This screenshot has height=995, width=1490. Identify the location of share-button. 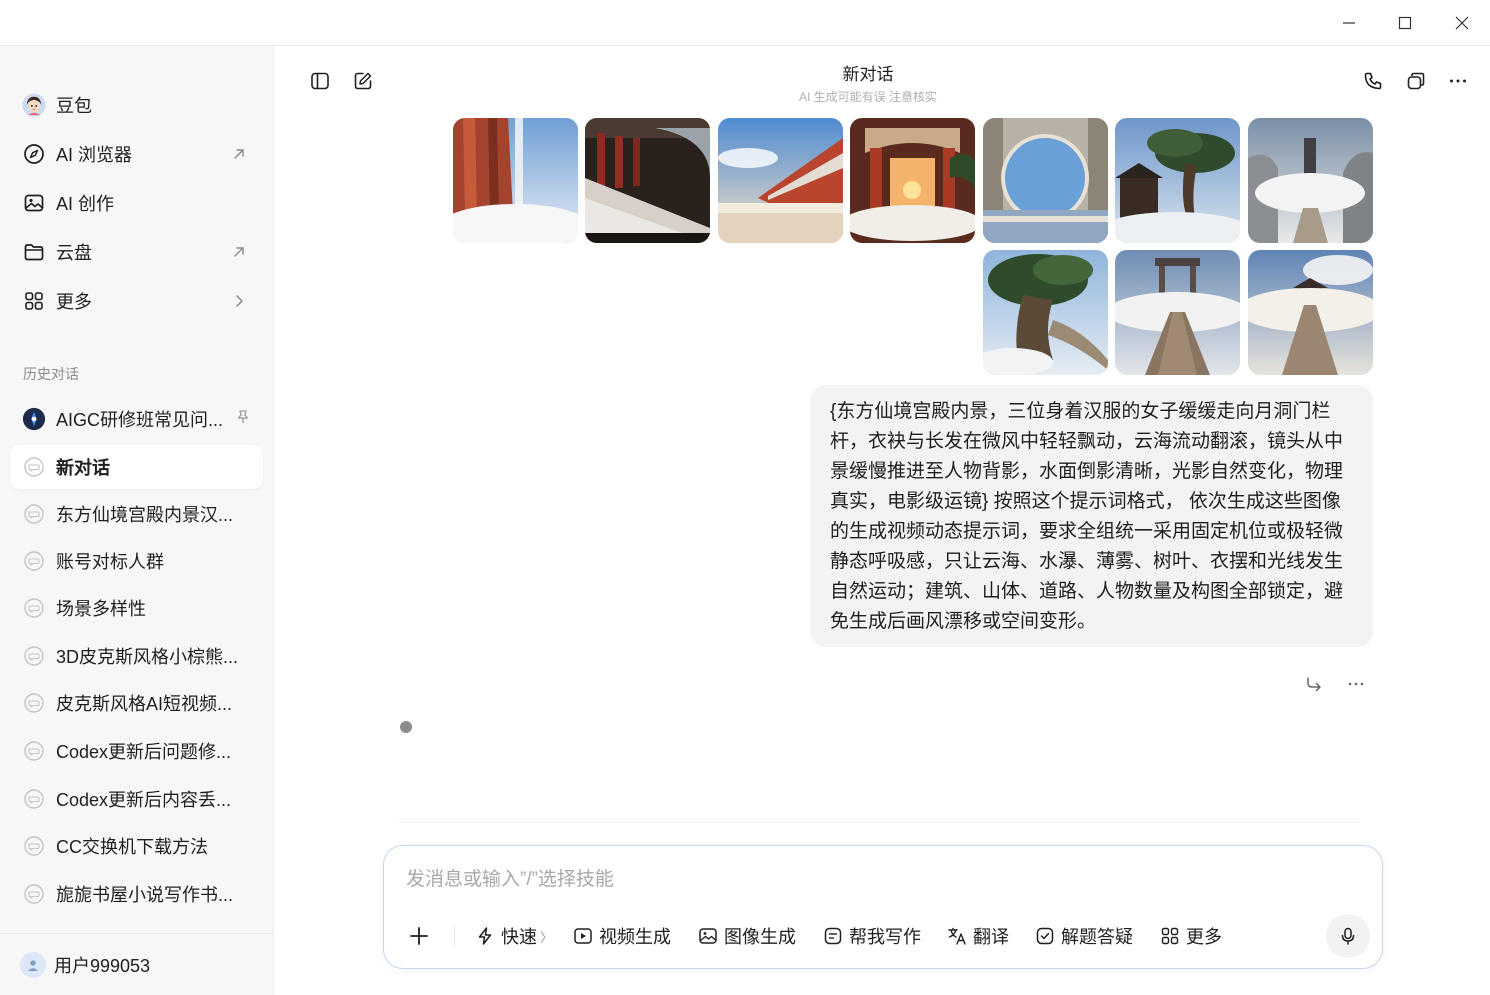
(1416, 81).